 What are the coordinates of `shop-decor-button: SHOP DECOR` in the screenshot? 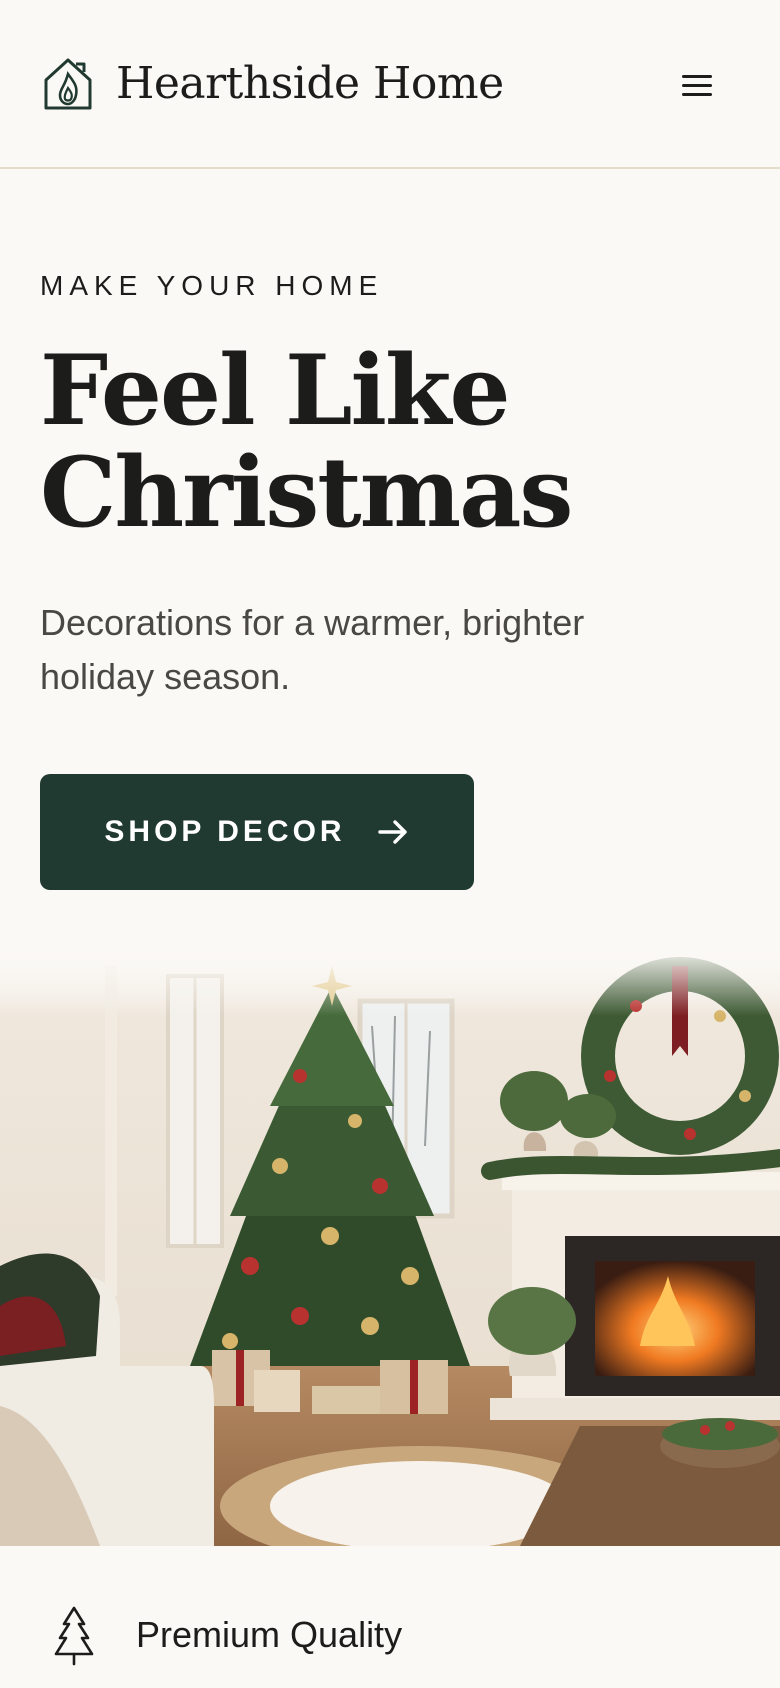 It's located at (257, 832).